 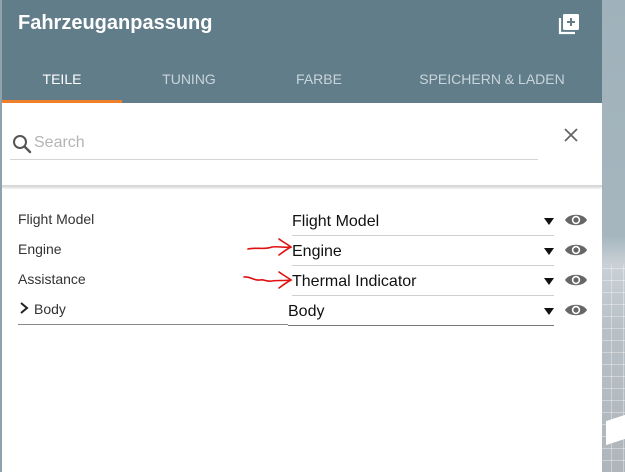 I want to click on section-divider, so click(x=302, y=186).